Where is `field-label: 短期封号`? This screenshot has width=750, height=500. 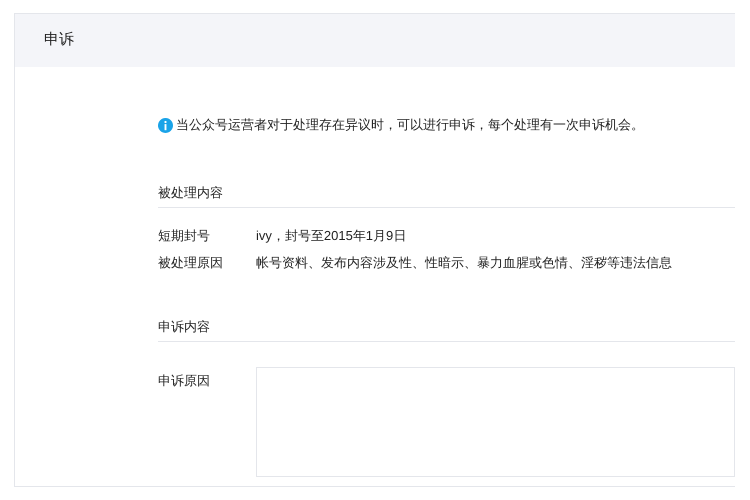 field-label: 短期封号 is located at coordinates (184, 236).